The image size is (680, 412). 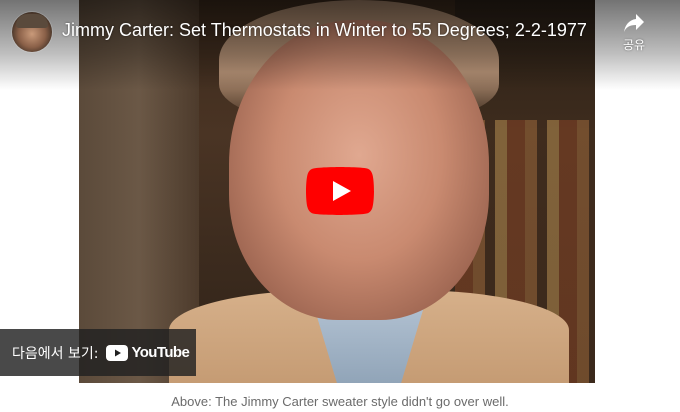 What do you see at coordinates (160, 352) in the screenshot?
I see `youtube-wordmark: YouTube` at bounding box center [160, 352].